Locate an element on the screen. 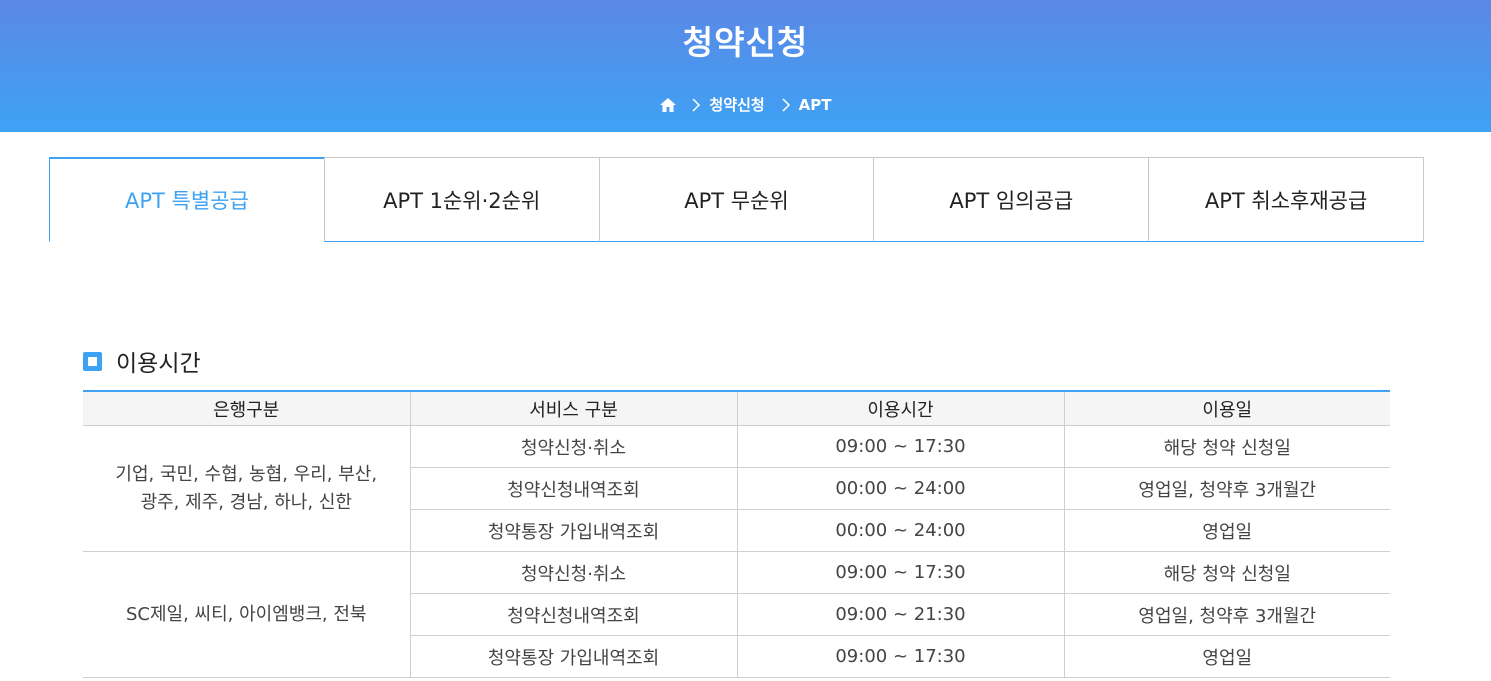 The height and width of the screenshot is (681, 1491). table-header-row: 은행구분 서비스 구분 이용시간 이용일 is located at coordinates (736, 408).